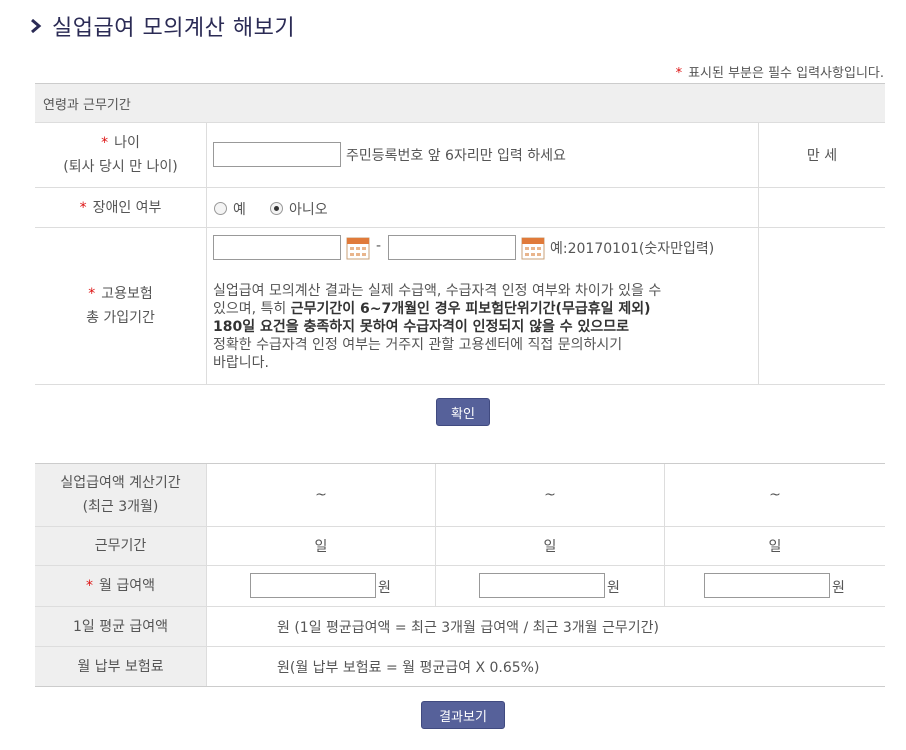 The width and height of the screenshot is (906, 750). I want to click on disability-label: * 장애인 여부, so click(121, 207).